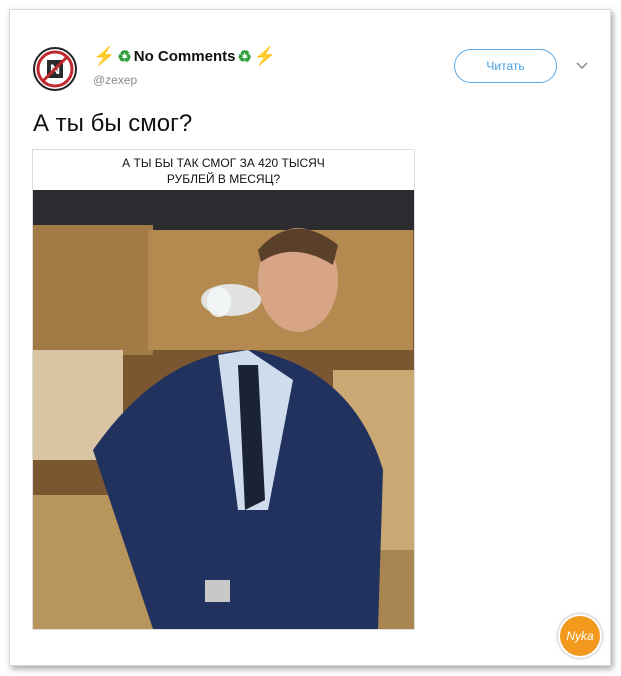  What do you see at coordinates (505, 66) in the screenshot?
I see `follow-button: Читать` at bounding box center [505, 66].